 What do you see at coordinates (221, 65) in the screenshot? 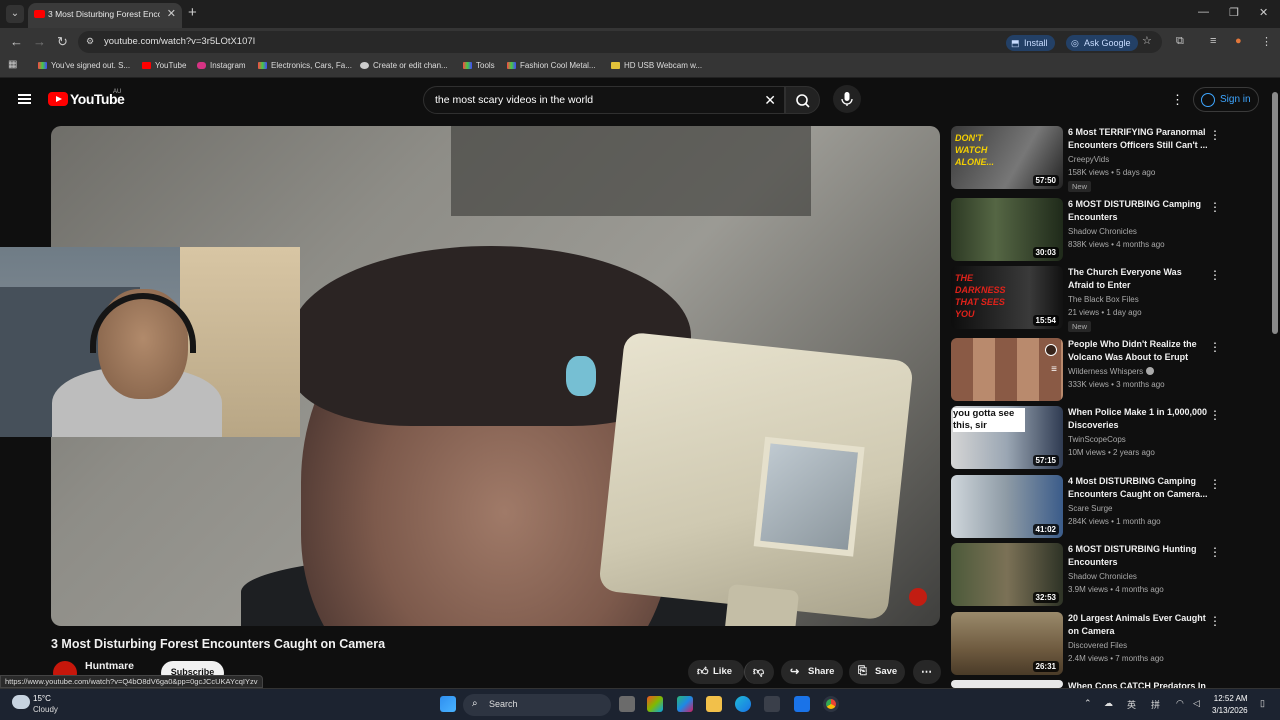
I see `bookmark-item: Instagram` at bounding box center [221, 65].